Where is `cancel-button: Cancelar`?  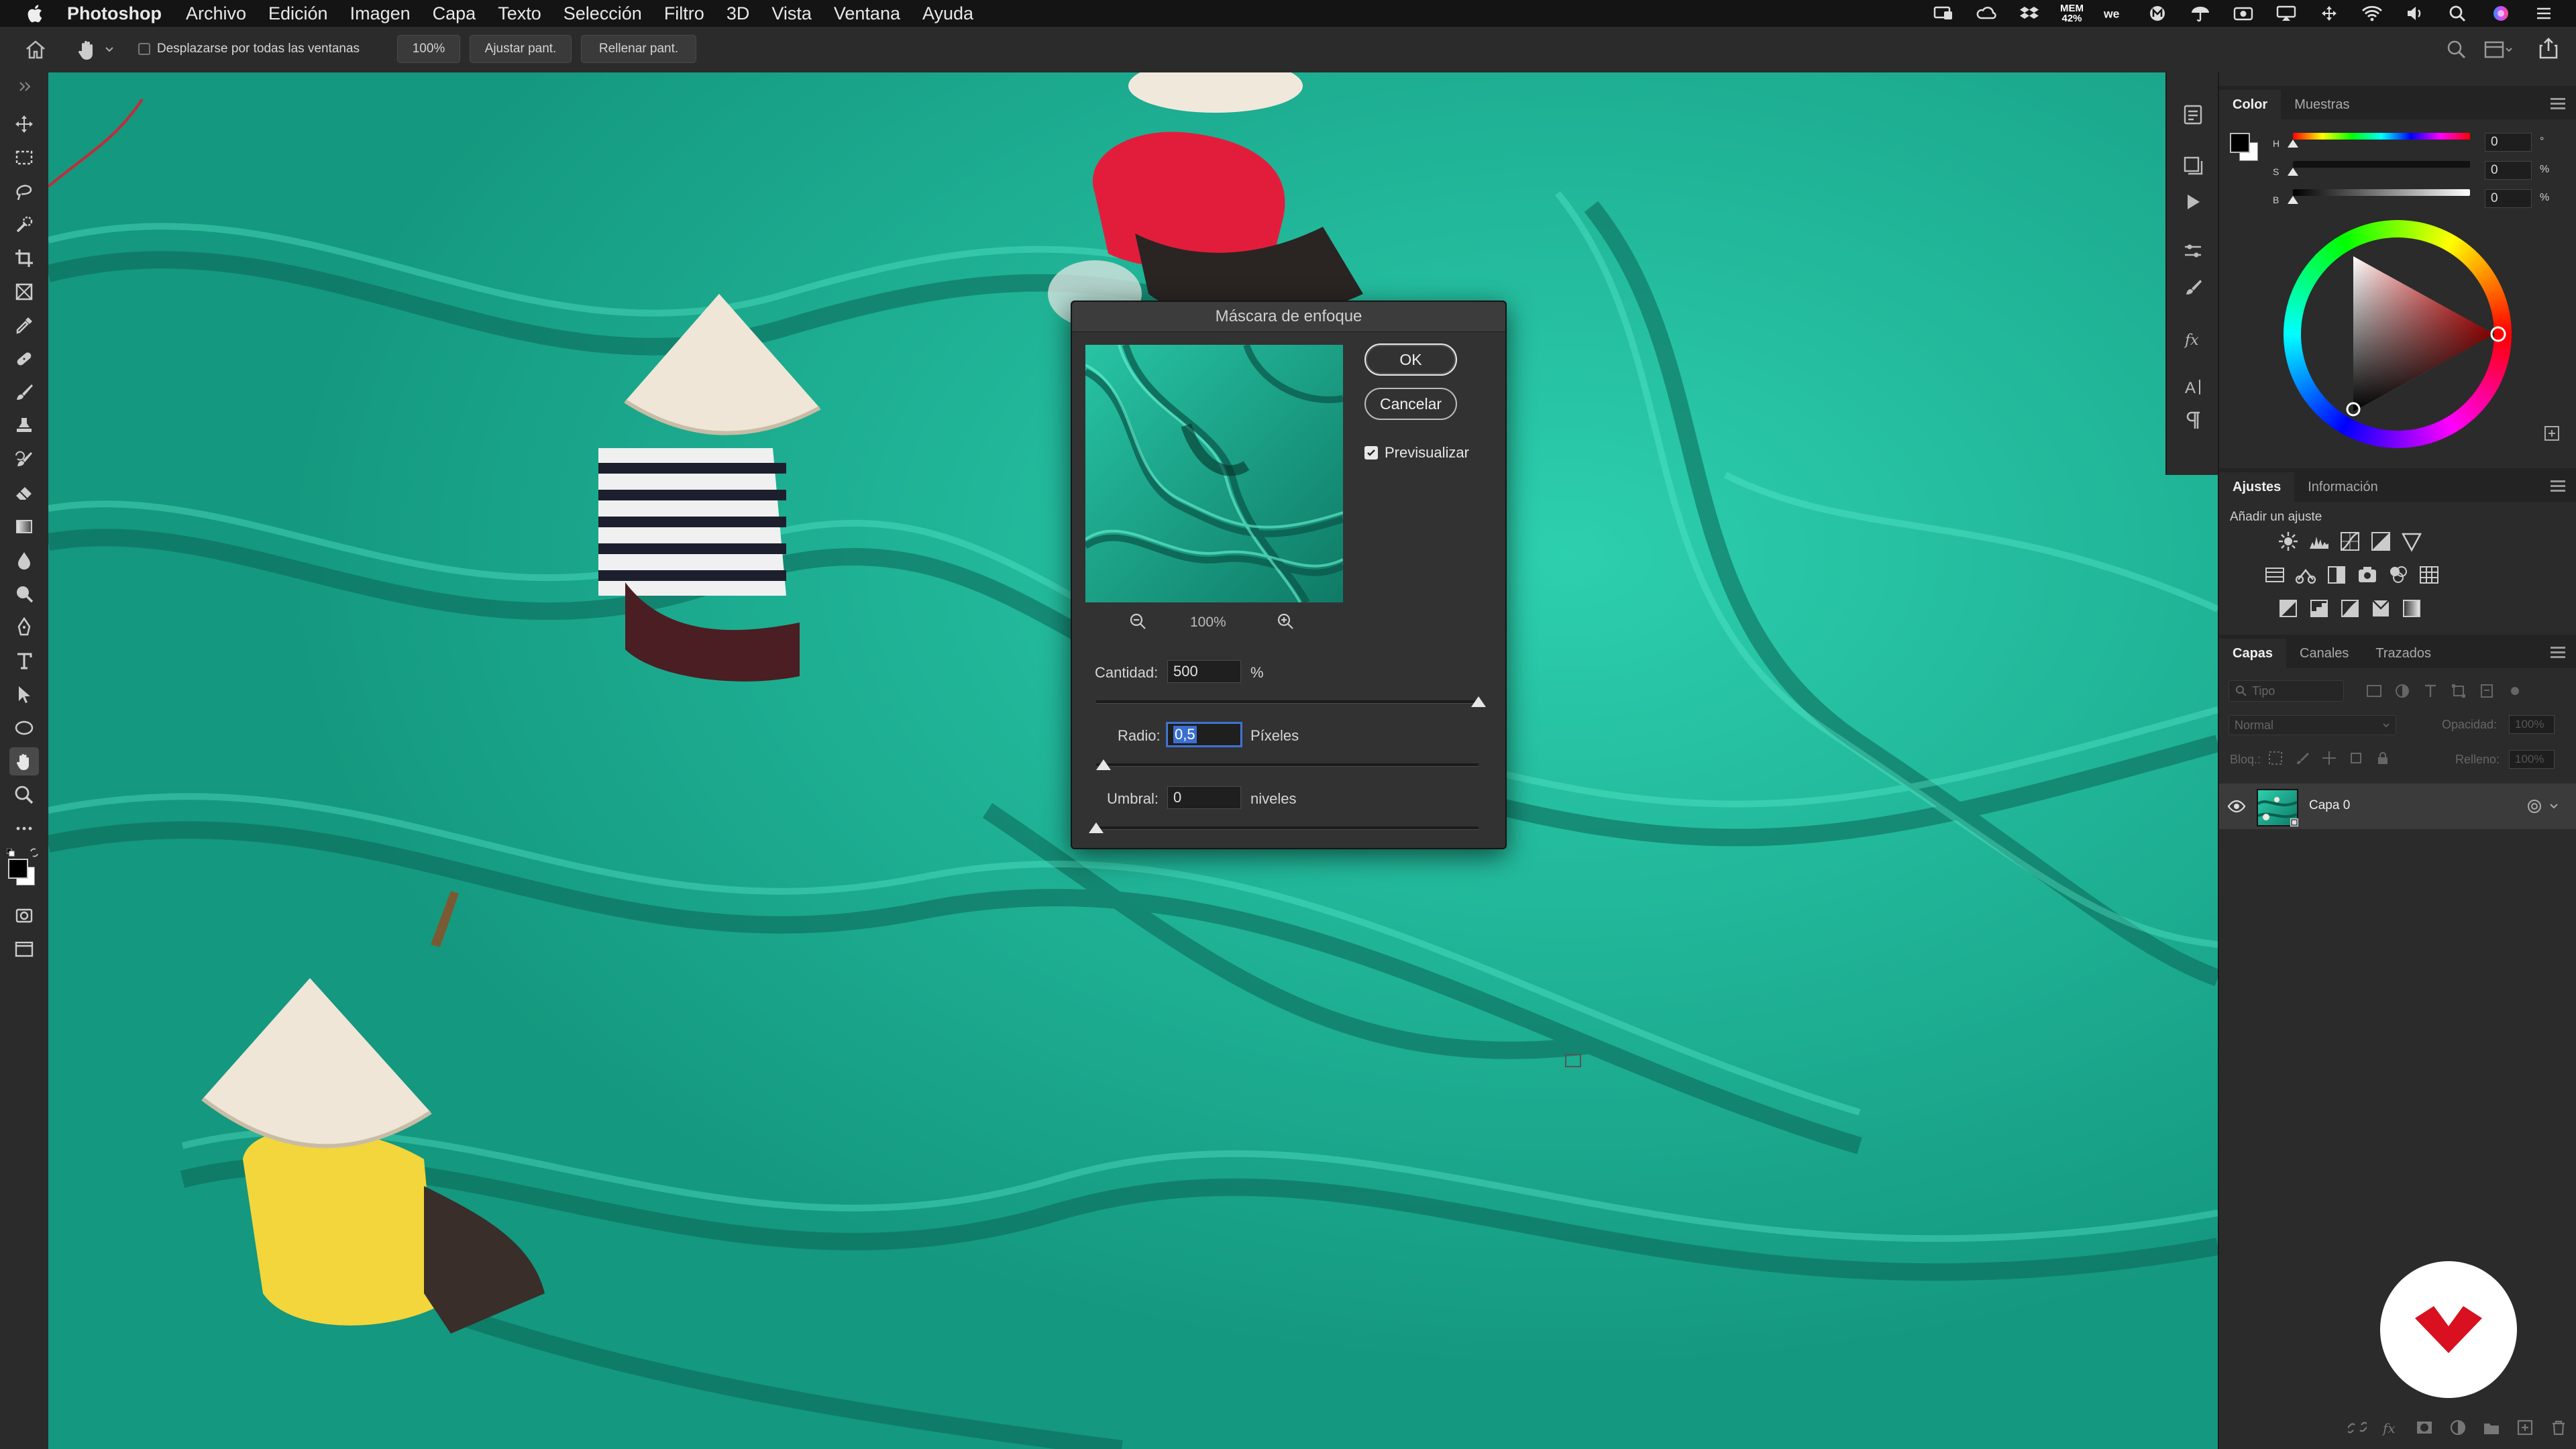 cancel-button: Cancelar is located at coordinates (1410, 404).